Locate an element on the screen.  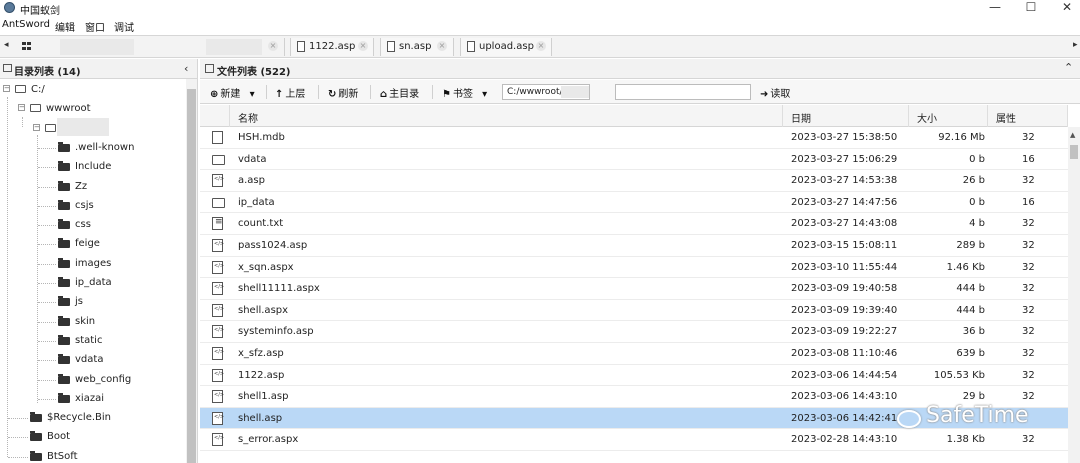
tree-item: BtSoft is located at coordinates (93, 455).